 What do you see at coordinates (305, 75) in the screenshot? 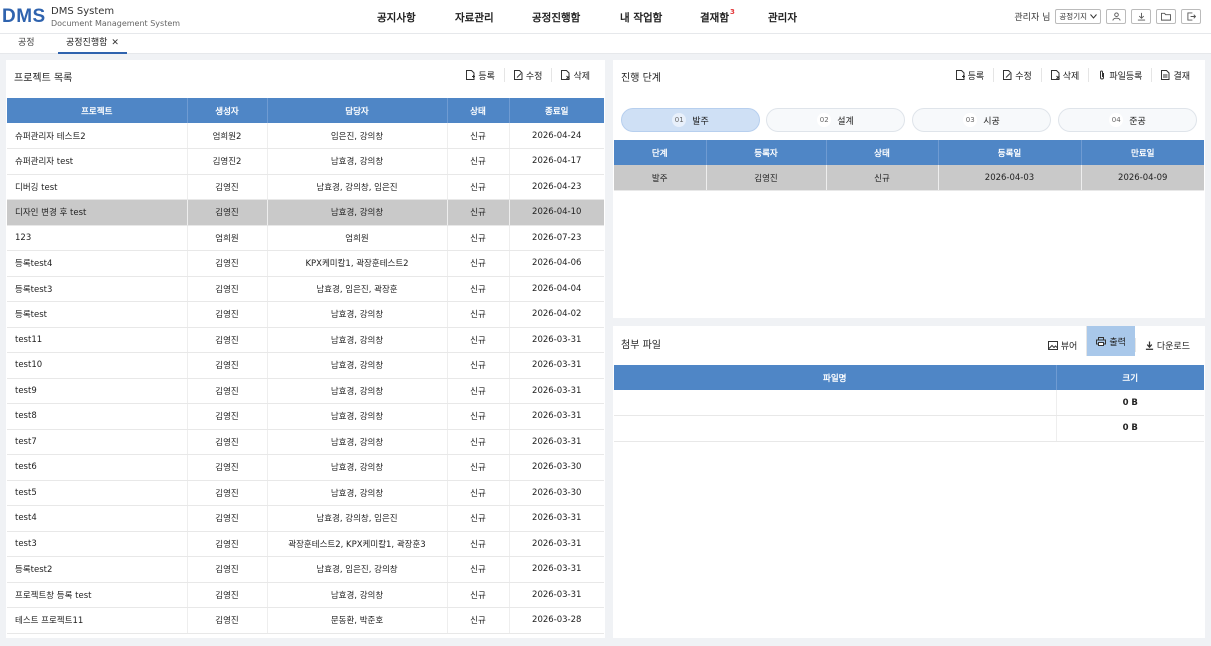
I see `project-panel-header: 프로젝트 목록 등록 수정 삭제` at bounding box center [305, 75].